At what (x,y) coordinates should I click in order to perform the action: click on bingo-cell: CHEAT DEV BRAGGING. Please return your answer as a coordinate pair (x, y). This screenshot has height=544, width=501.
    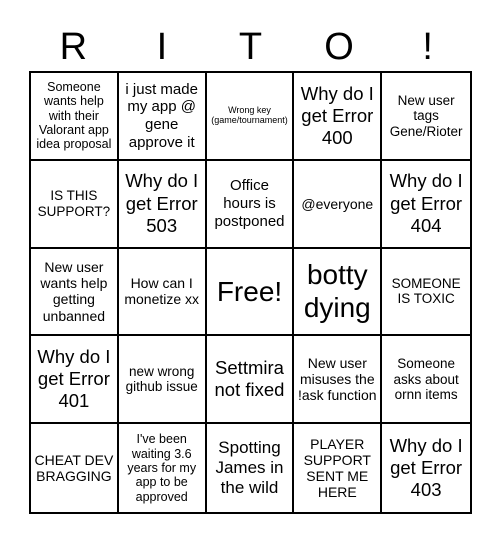
    Looking at the image, I should click on (75, 468).